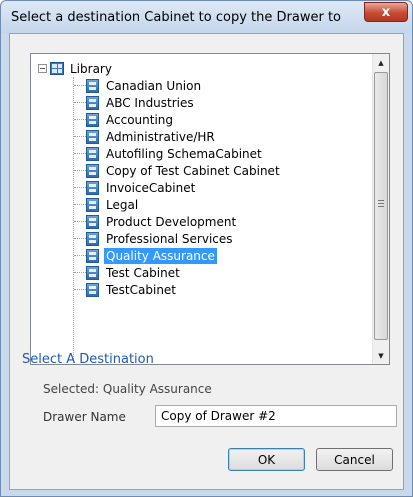  Describe the element at coordinates (84, 417) in the screenshot. I see `drawer-name-label: Drawer Name` at that location.